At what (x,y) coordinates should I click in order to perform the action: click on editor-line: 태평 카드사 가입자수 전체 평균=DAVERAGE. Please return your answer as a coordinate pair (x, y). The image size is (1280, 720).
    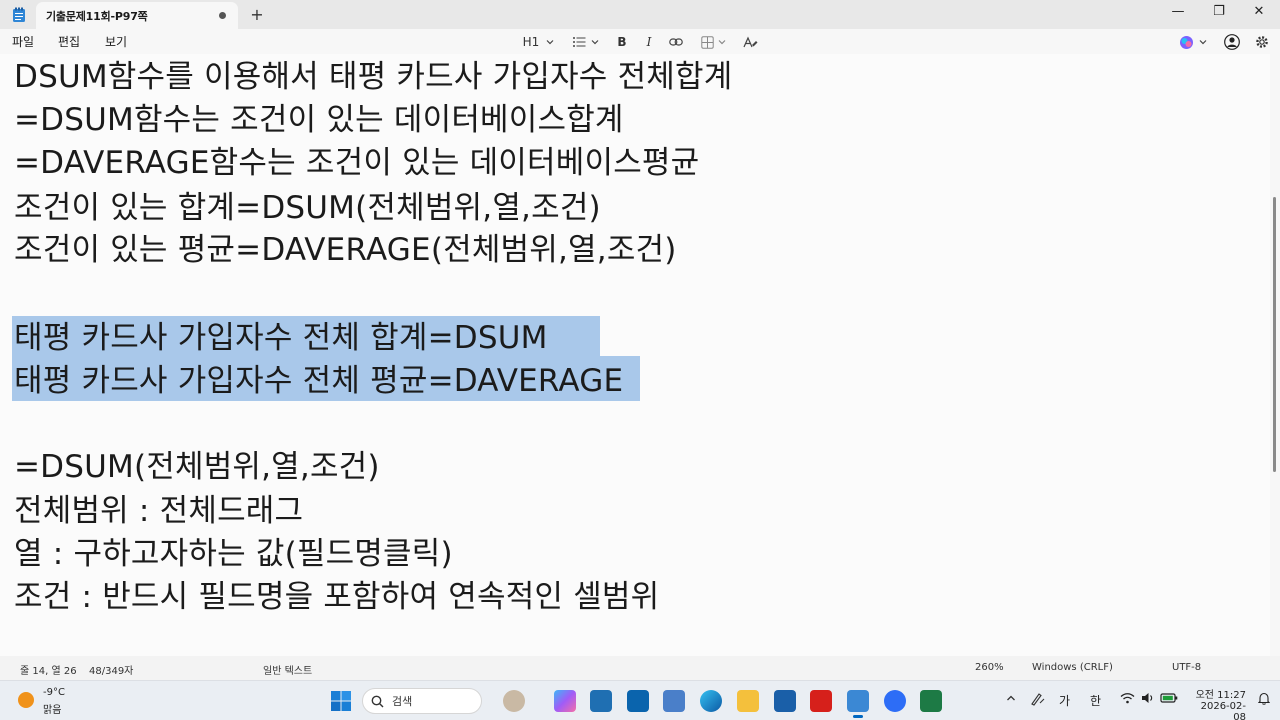
    Looking at the image, I should click on (319, 381).